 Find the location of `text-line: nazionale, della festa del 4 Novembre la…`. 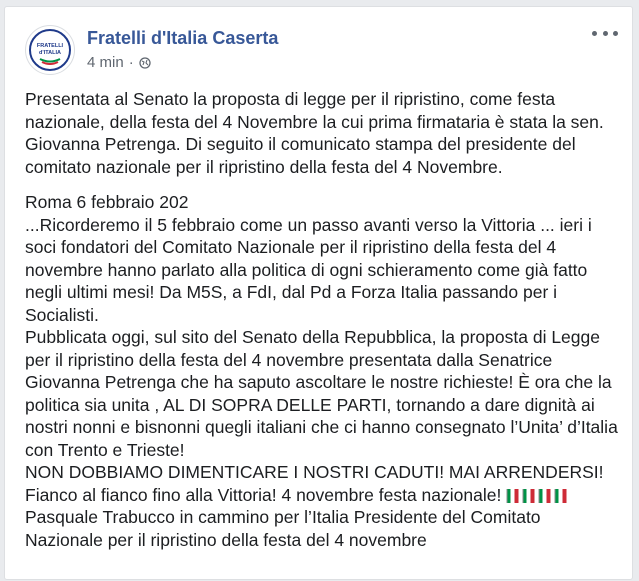

text-line: nazionale, della festa del 4 Novembre la… is located at coordinates (314, 121).